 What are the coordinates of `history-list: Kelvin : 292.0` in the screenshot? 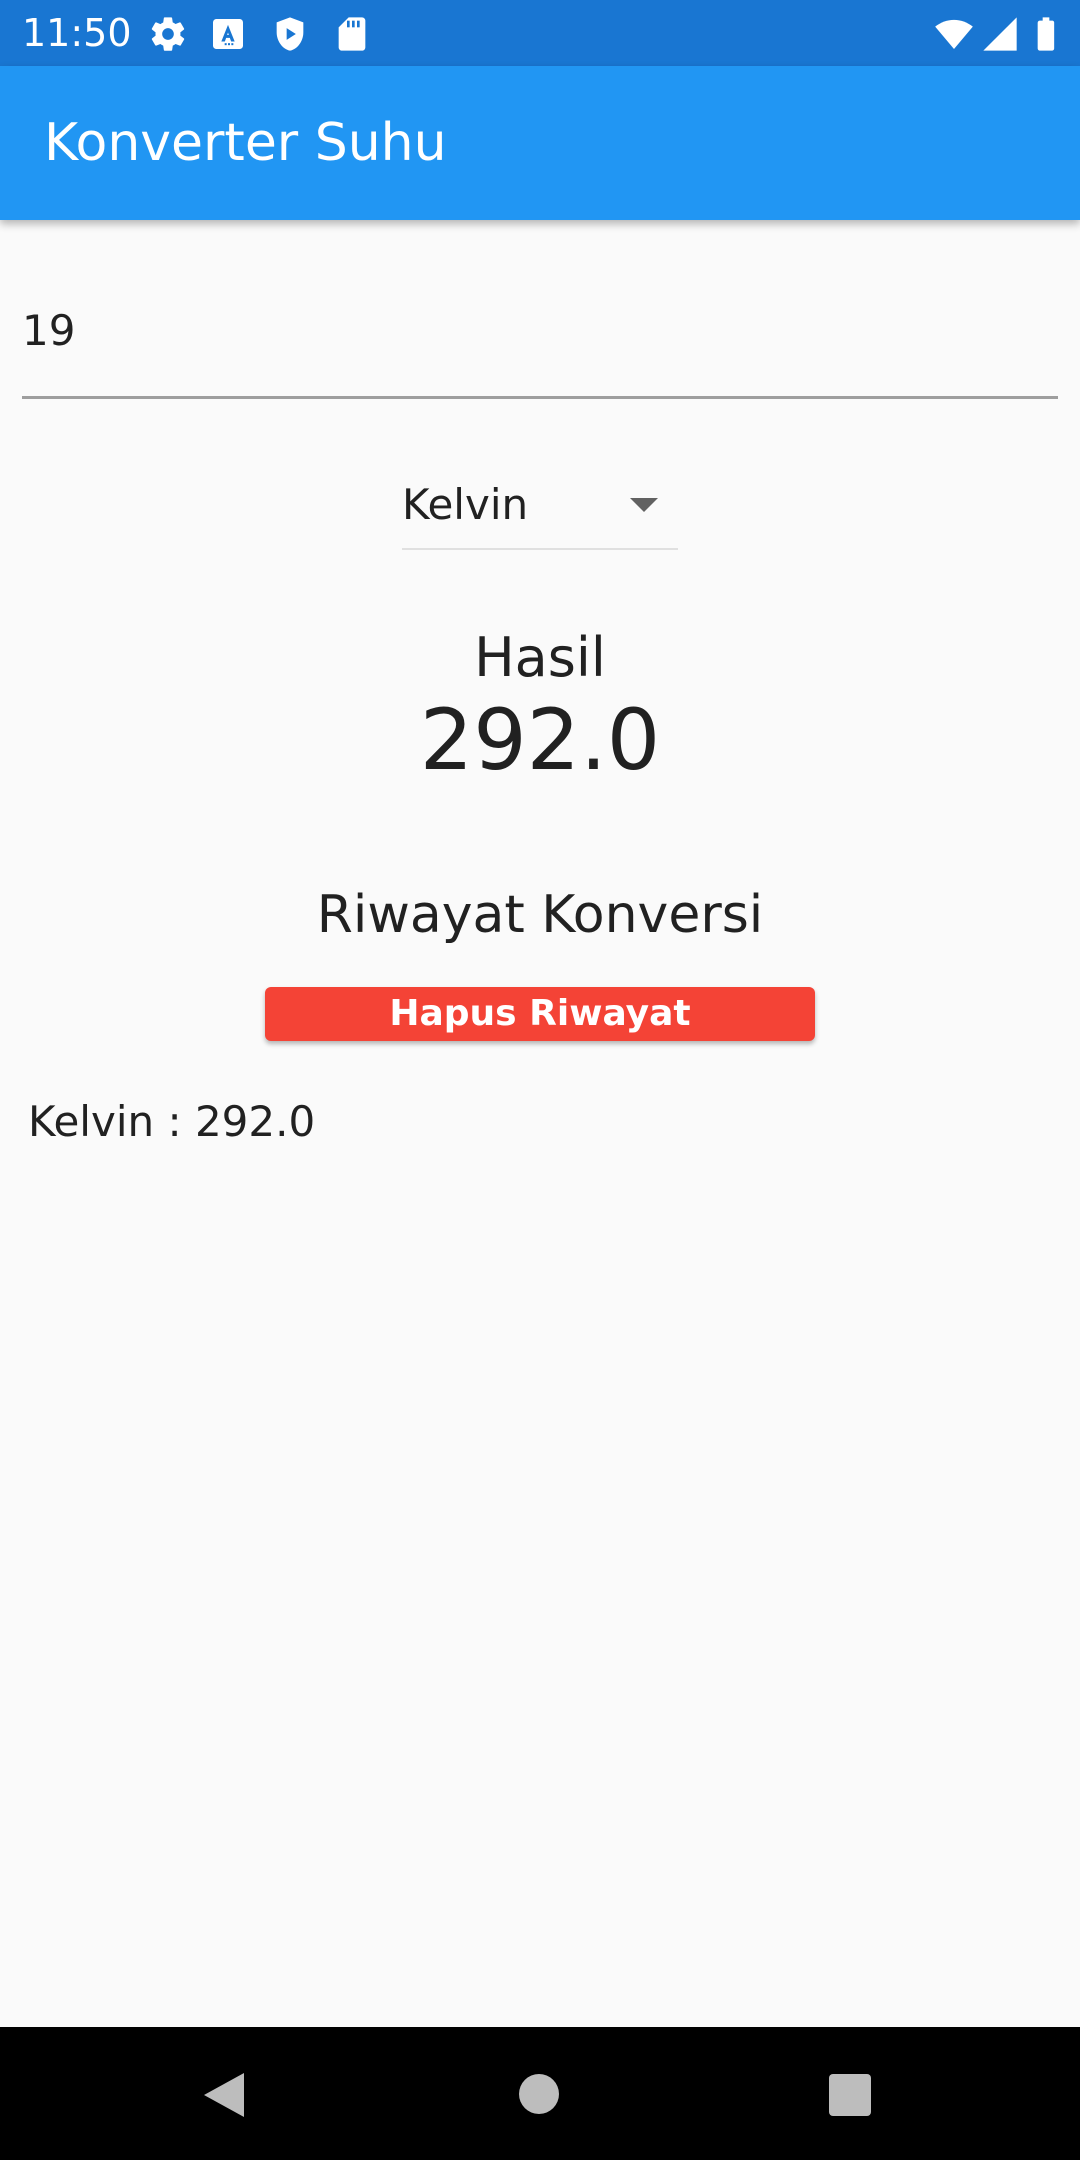 It's located at (538, 1122).